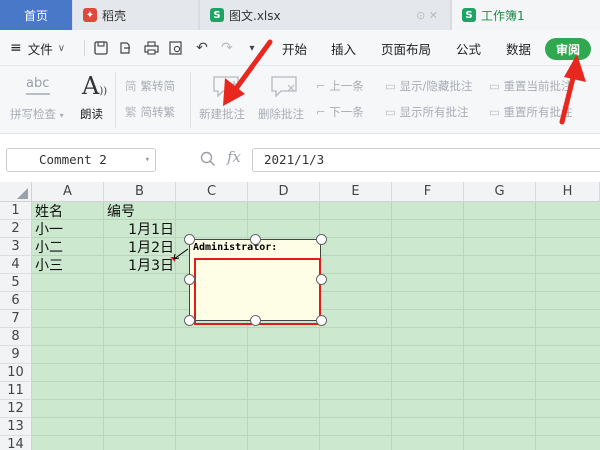 The height and width of the screenshot is (450, 600). Describe the element at coordinates (16, 319) in the screenshot. I see `row-header-7: 7` at that location.